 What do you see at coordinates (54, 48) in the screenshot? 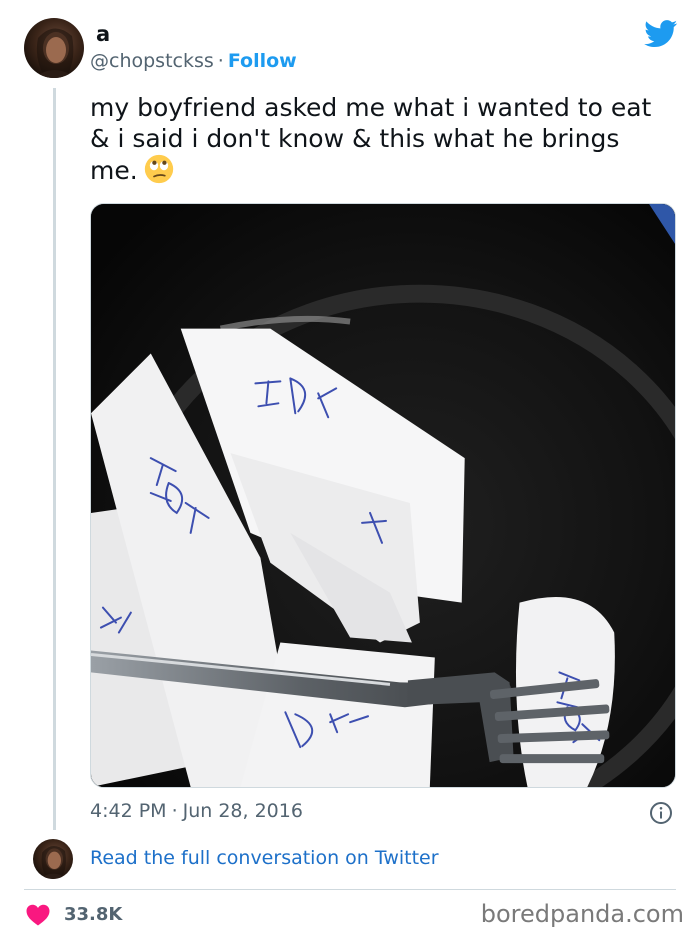
I see `author-avatar` at bounding box center [54, 48].